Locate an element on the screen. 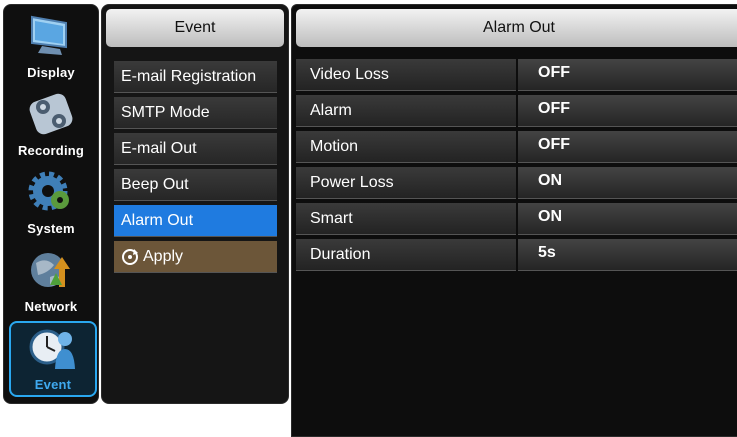 This screenshot has height=437, width=737. panel-title: Alarm Out is located at coordinates (516, 28).